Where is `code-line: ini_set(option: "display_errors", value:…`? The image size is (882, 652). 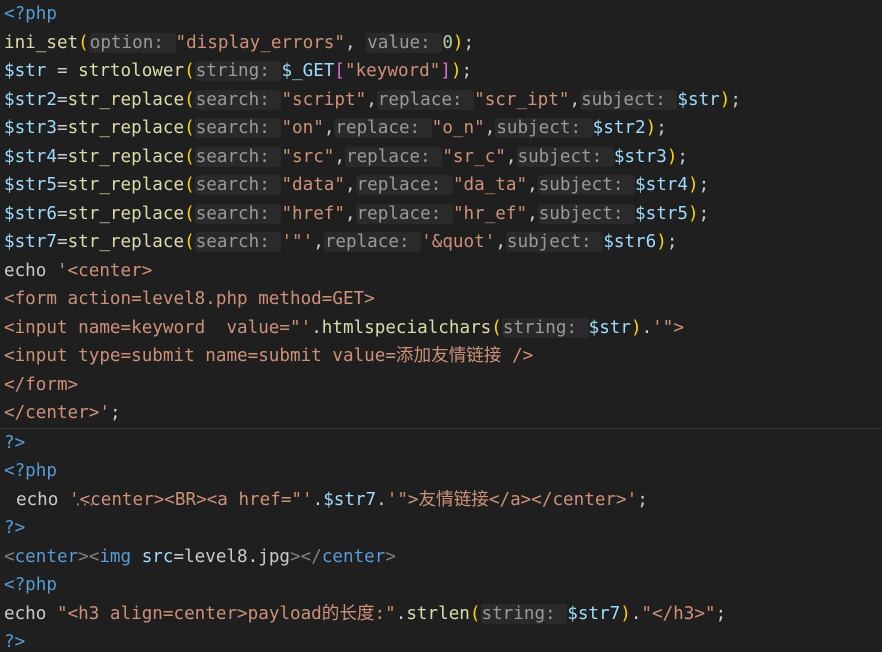 code-line: ini_set(option: "display_errors", value:… is located at coordinates (441, 43).